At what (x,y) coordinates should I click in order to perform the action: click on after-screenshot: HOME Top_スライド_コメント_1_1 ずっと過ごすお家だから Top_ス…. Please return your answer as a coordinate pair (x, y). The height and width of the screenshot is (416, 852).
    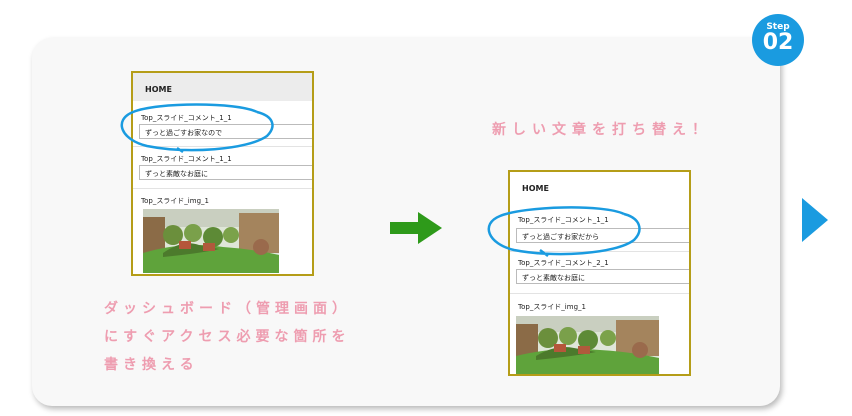
    Looking at the image, I should click on (599, 273).